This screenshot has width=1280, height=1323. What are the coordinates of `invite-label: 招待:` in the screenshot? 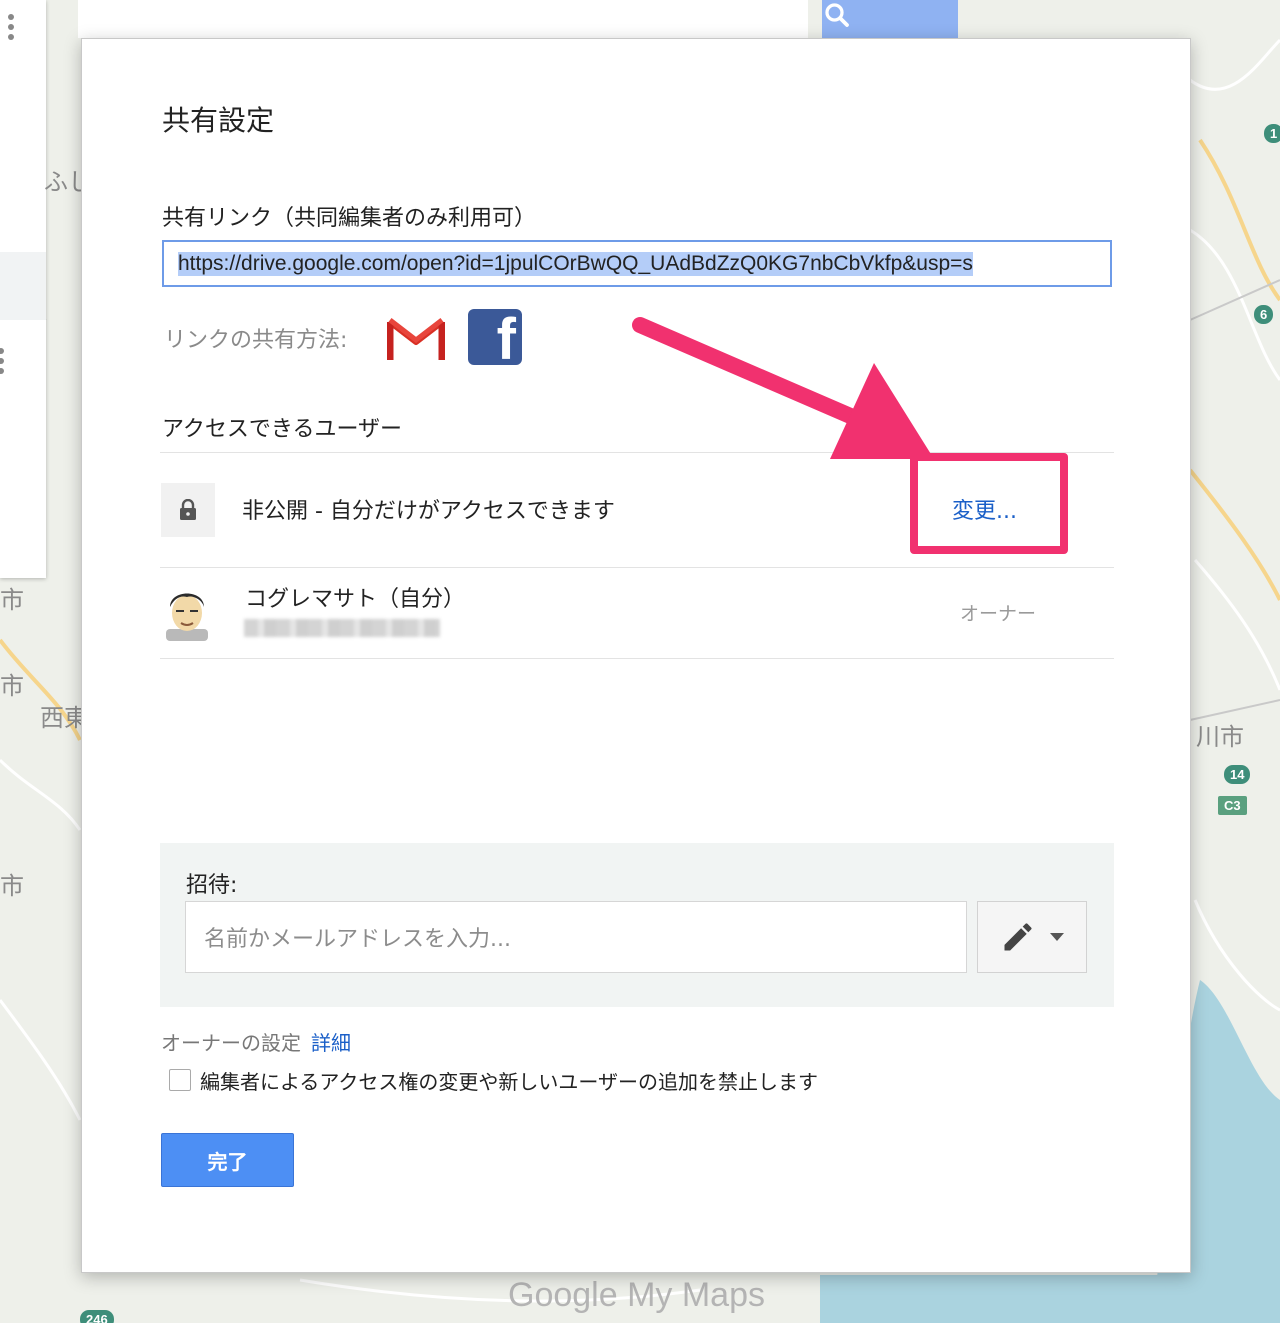 It's located at (212, 885).